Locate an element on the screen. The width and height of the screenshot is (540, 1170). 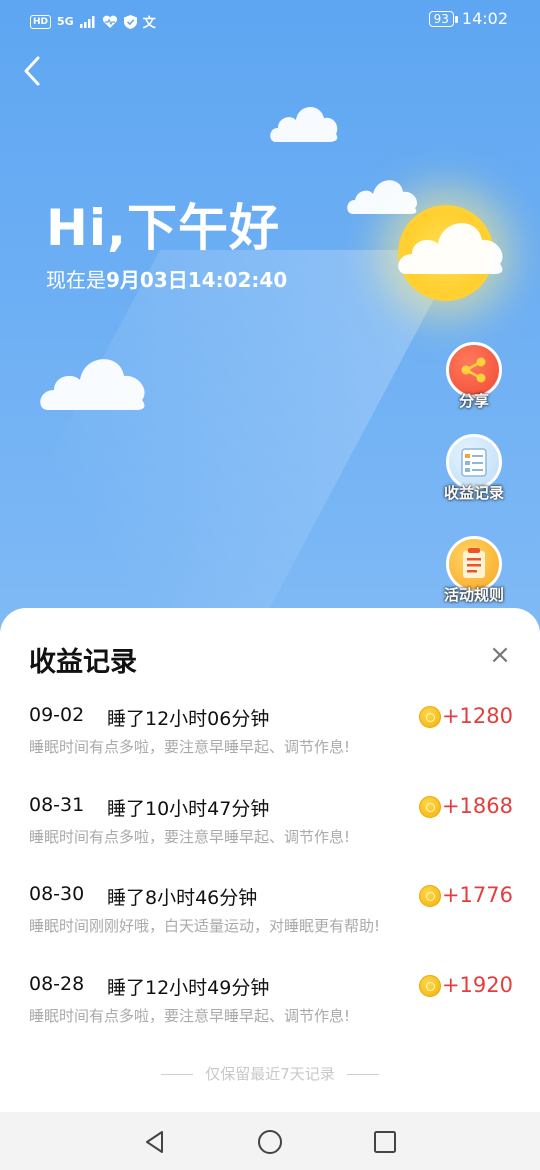
nav-home-icon is located at coordinates (270, 1142).